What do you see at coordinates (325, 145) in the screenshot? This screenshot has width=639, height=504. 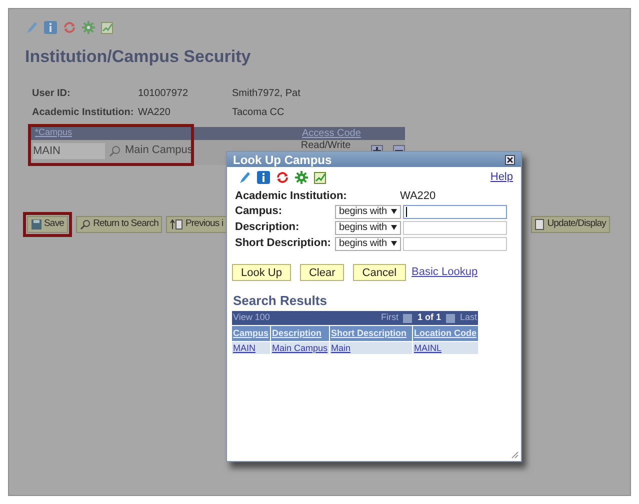 I see `access-code: Read/Write` at bounding box center [325, 145].